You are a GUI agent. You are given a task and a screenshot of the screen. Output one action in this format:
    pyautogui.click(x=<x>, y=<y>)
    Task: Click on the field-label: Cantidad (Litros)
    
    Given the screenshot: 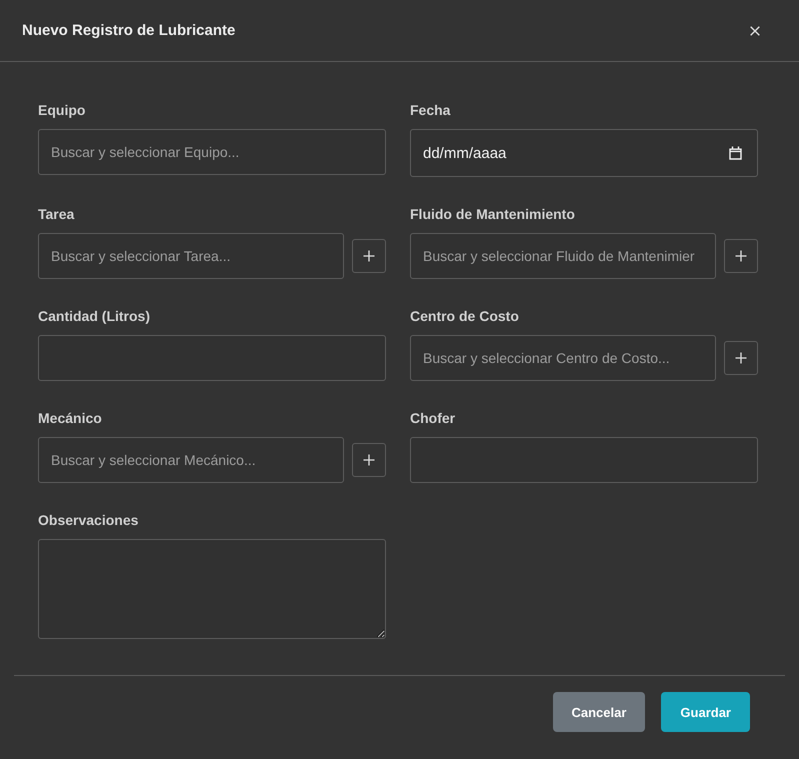 What is the action you would take?
    pyautogui.click(x=94, y=316)
    